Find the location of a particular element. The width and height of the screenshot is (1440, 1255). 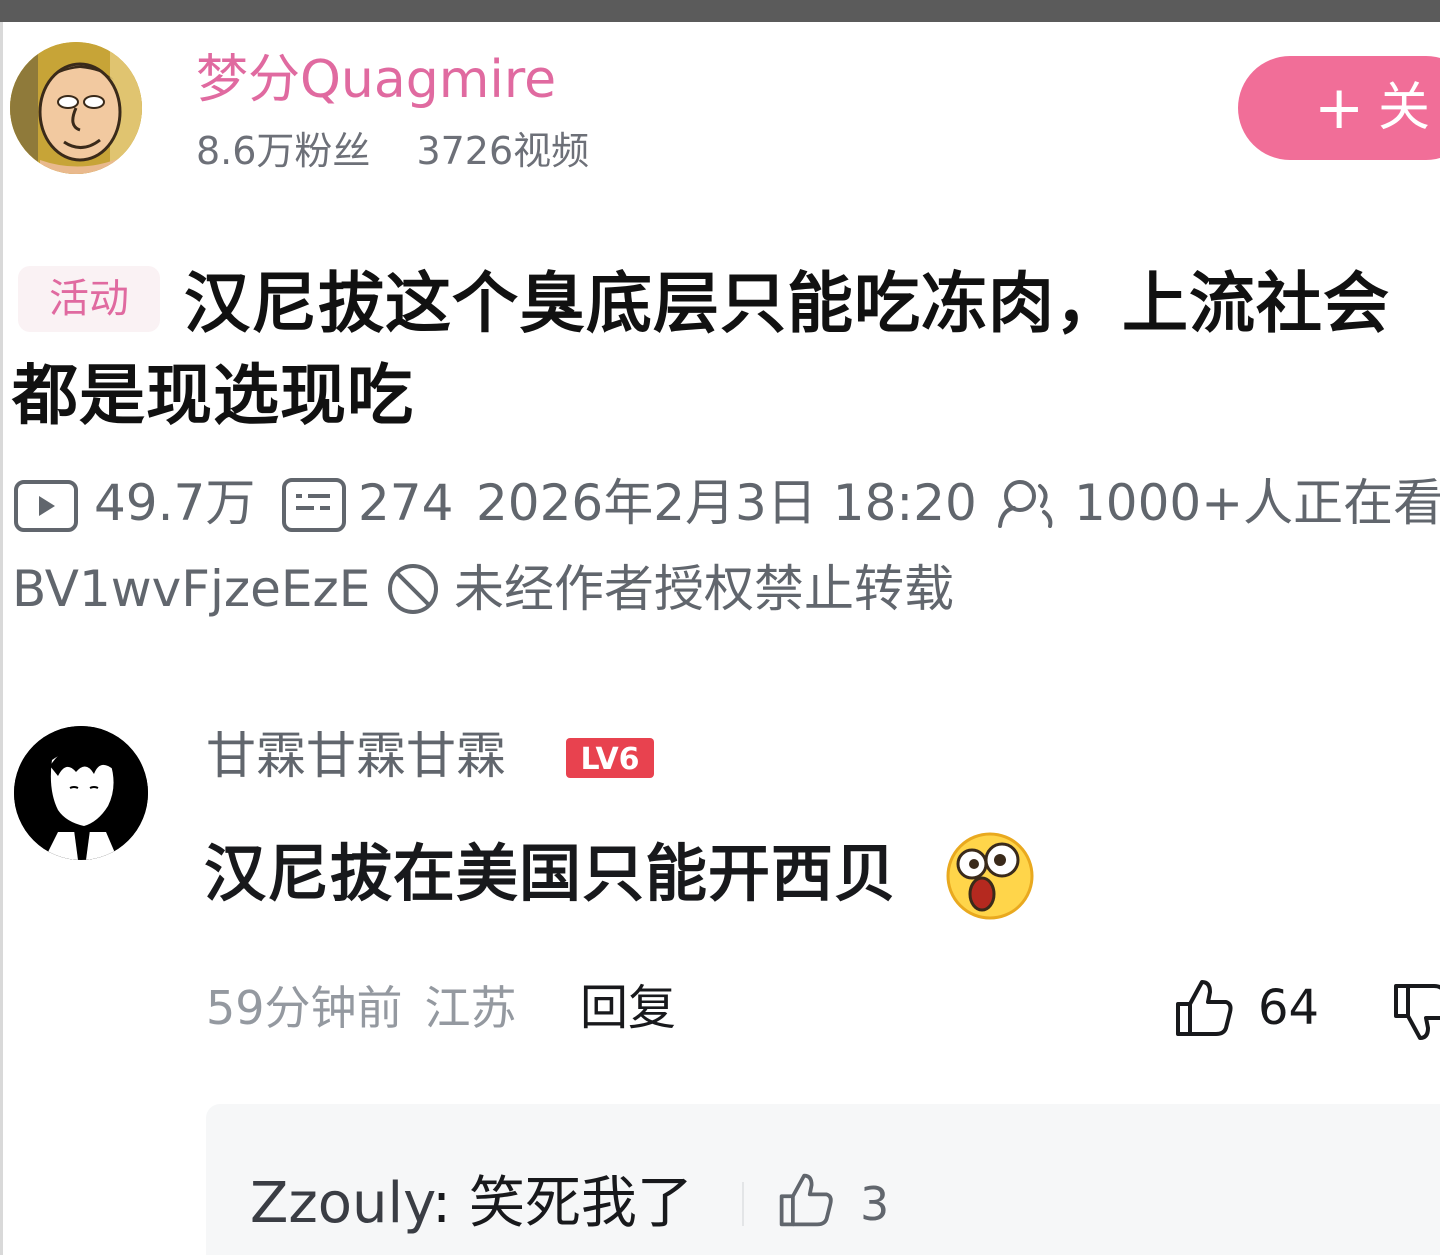

plus-icon: + is located at coordinates (1339, 108).